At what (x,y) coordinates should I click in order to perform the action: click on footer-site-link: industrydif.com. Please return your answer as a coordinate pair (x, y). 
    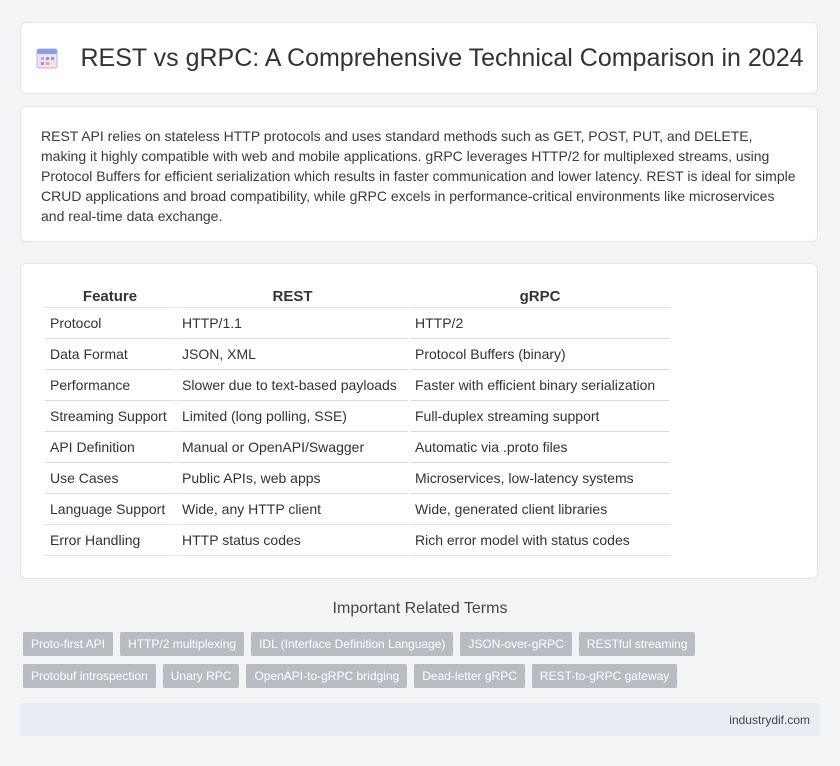
    Looking at the image, I should click on (769, 720).